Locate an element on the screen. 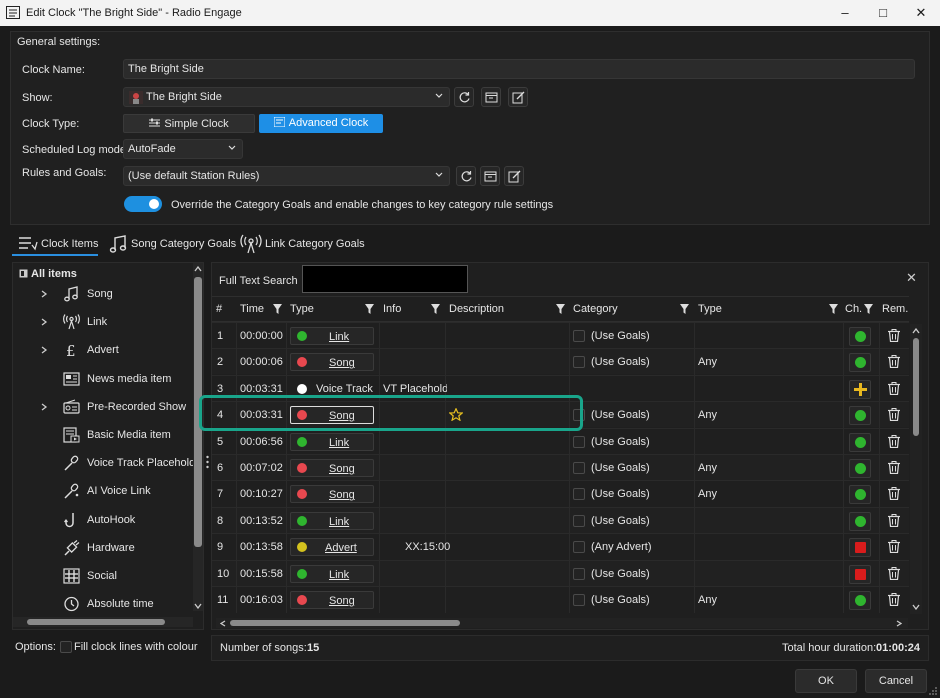 Image resolution: width=940 pixels, height=698 pixels. table-row: 10 00:15:58 Link (Use Goals) is located at coordinates (560, 573).